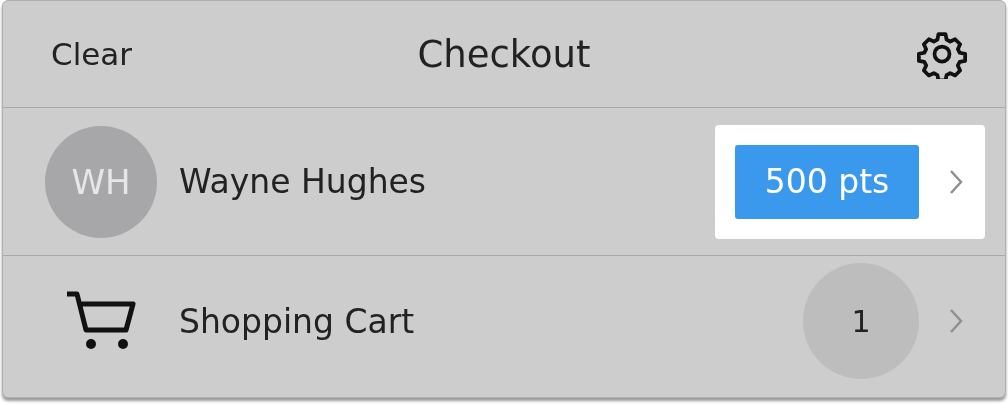 This screenshot has width=1008, height=404. I want to click on cart-icon, so click(101, 321).